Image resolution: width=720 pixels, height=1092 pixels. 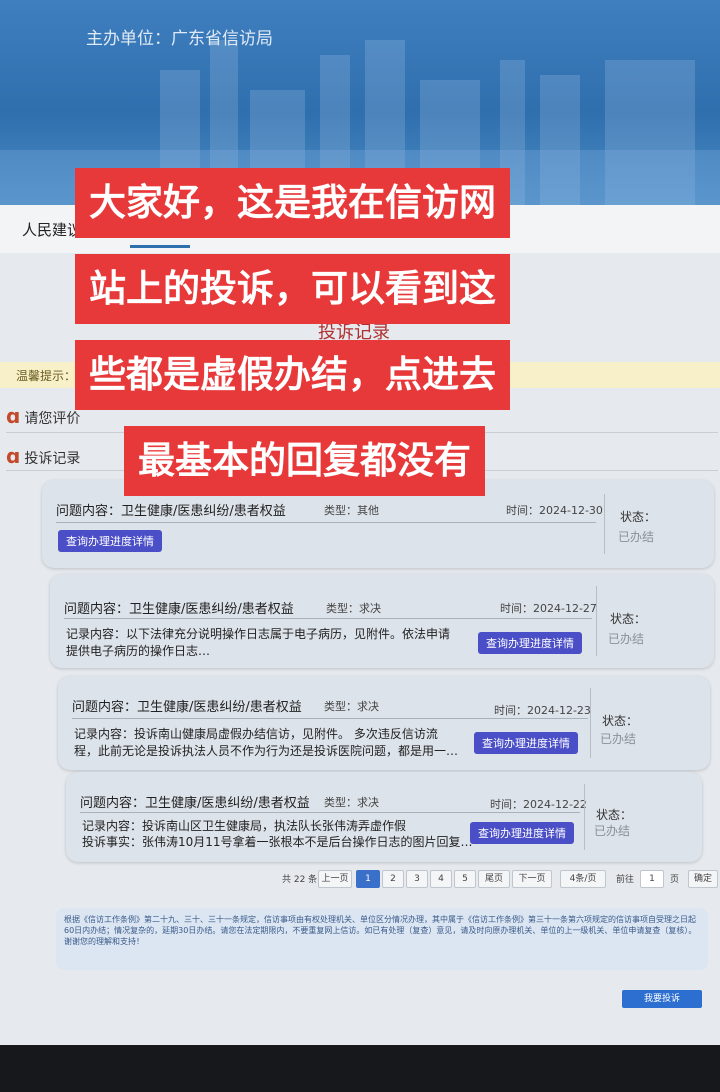 I want to click on caption-line-3: 些都是虚假办结，点进去, so click(x=292, y=375).